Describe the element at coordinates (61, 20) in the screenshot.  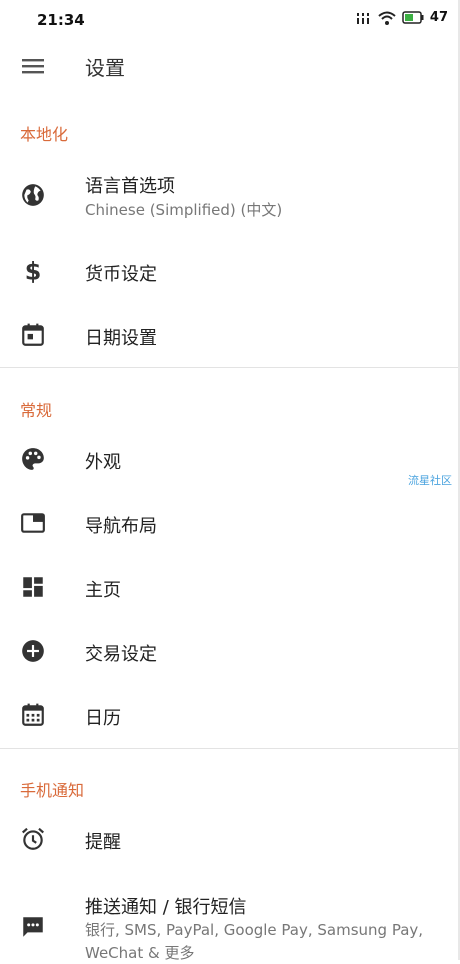
I see `status-time: 21:34` at that location.